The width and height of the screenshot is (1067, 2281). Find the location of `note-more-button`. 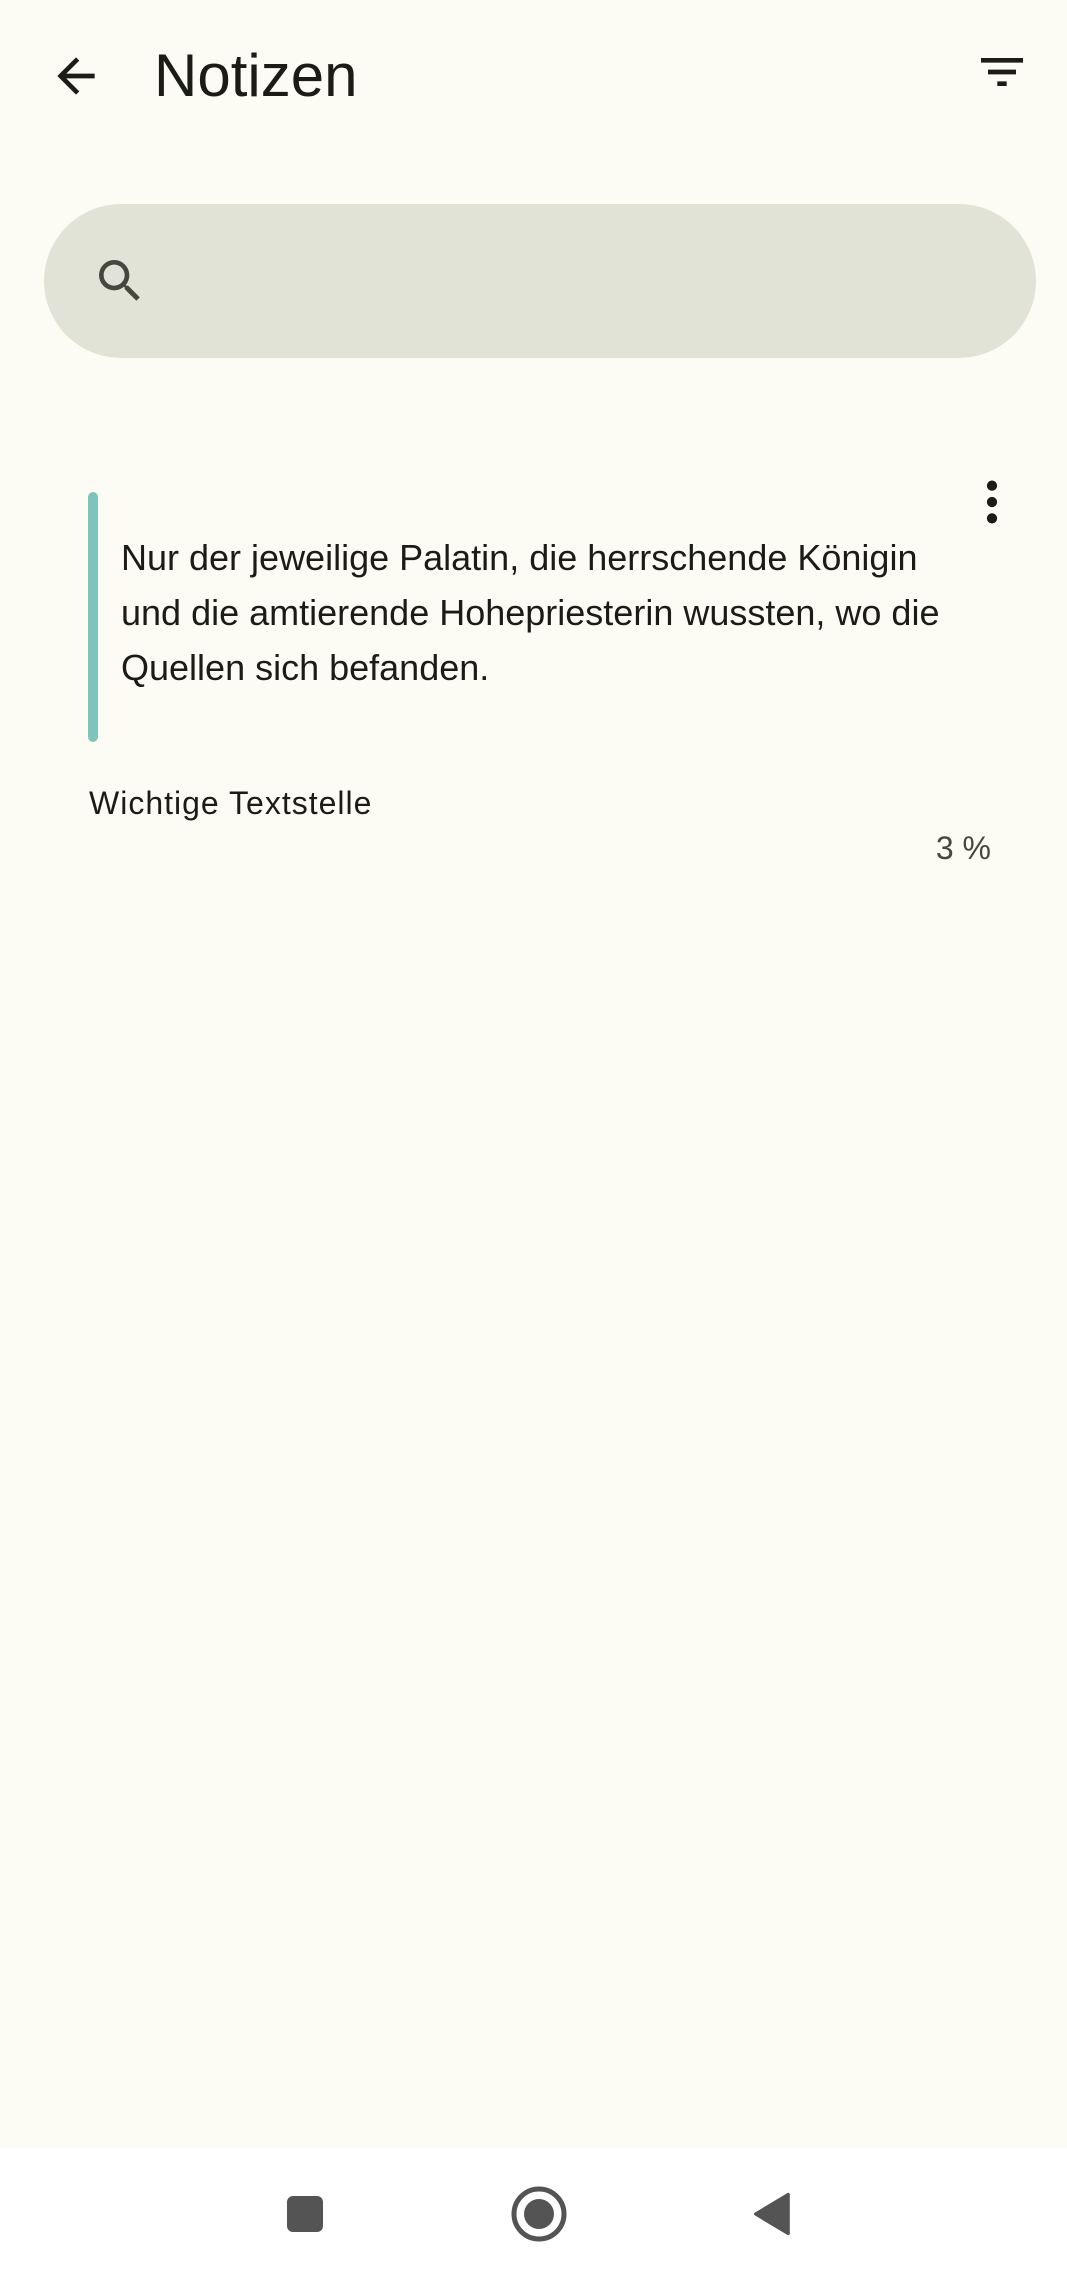

note-more-button is located at coordinates (992, 502).